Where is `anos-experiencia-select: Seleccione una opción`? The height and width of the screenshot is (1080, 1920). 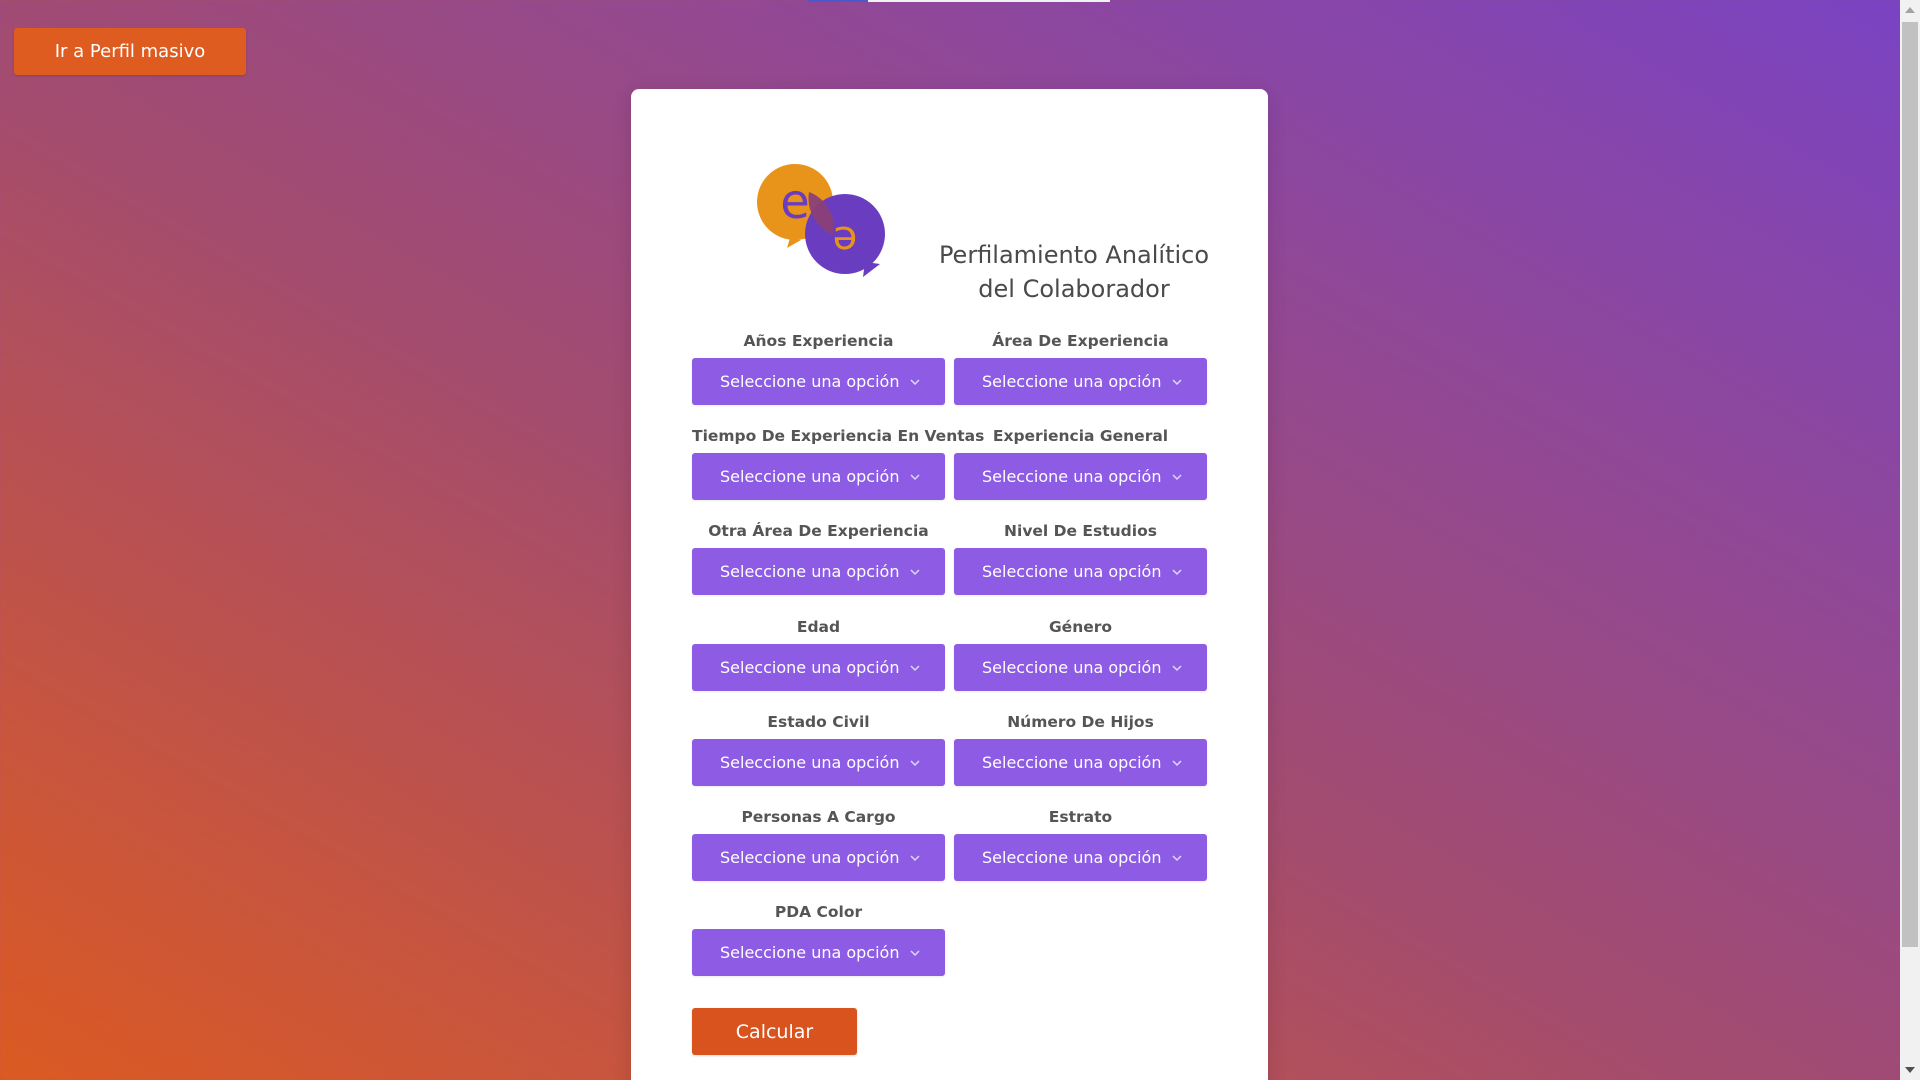 anos-experiencia-select: Seleccione una opción is located at coordinates (818, 381).